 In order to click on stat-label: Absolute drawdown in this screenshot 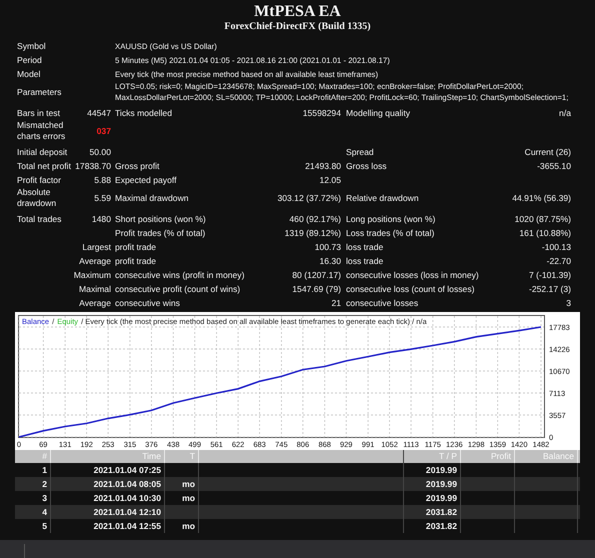, I will do `click(37, 198)`.